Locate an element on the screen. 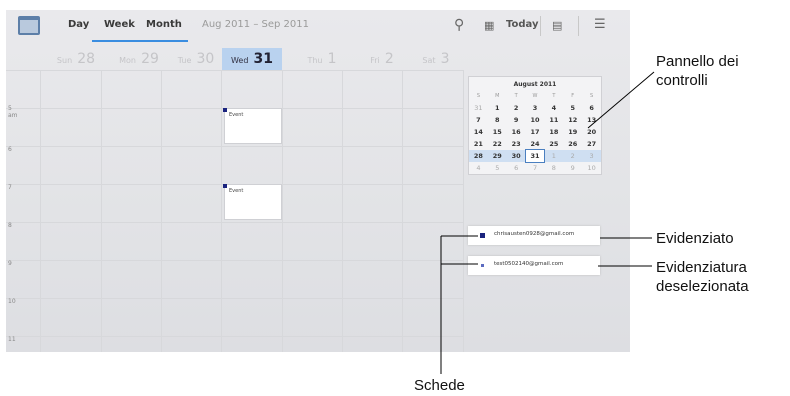  callout-line is located at coordinates (621, 100).